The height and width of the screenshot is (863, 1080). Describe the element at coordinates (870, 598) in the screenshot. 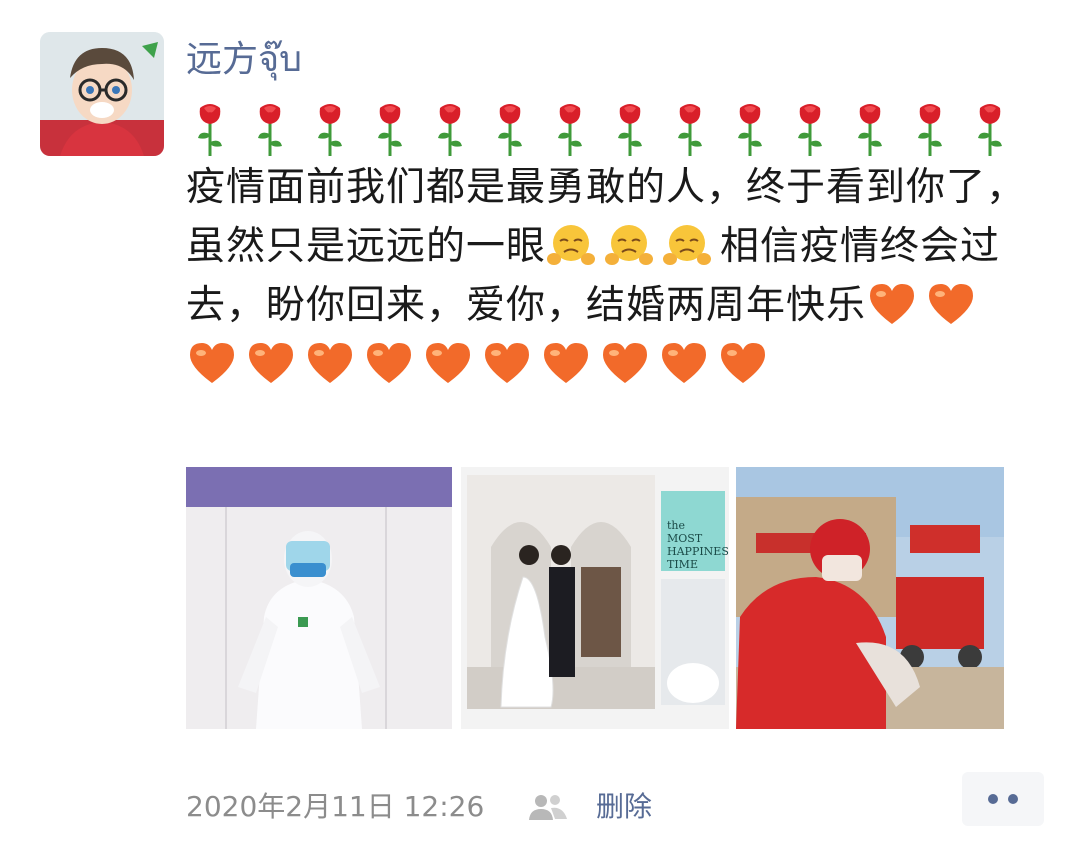

I see `photo-delivery-rider` at that location.